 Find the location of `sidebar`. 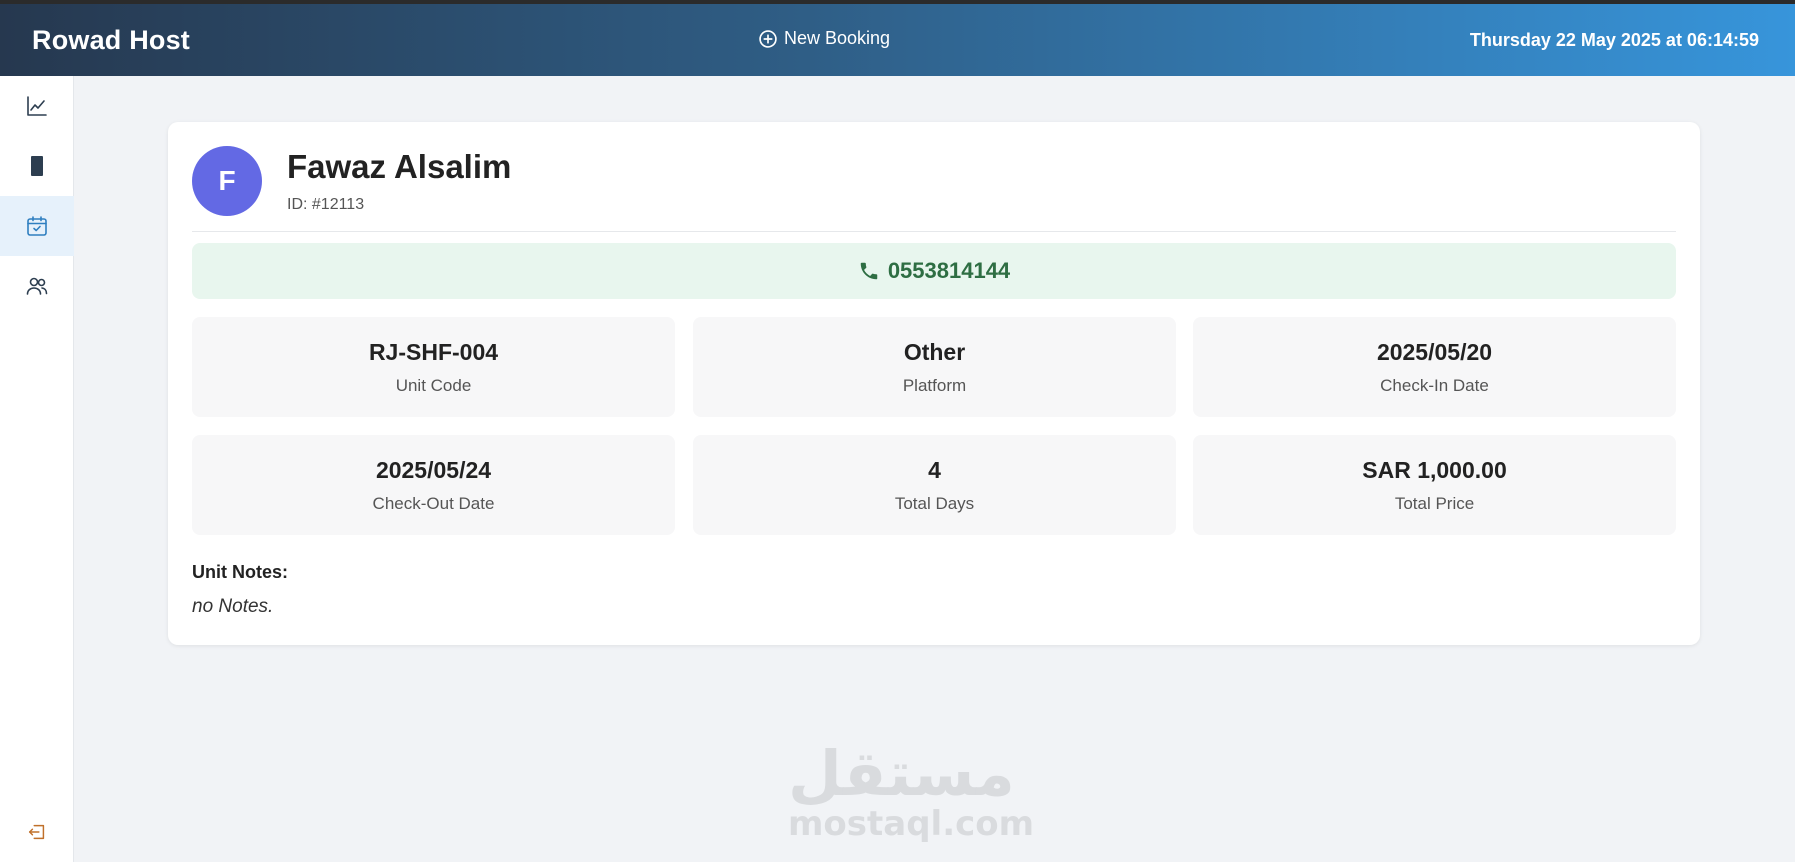

sidebar is located at coordinates (37, 469).